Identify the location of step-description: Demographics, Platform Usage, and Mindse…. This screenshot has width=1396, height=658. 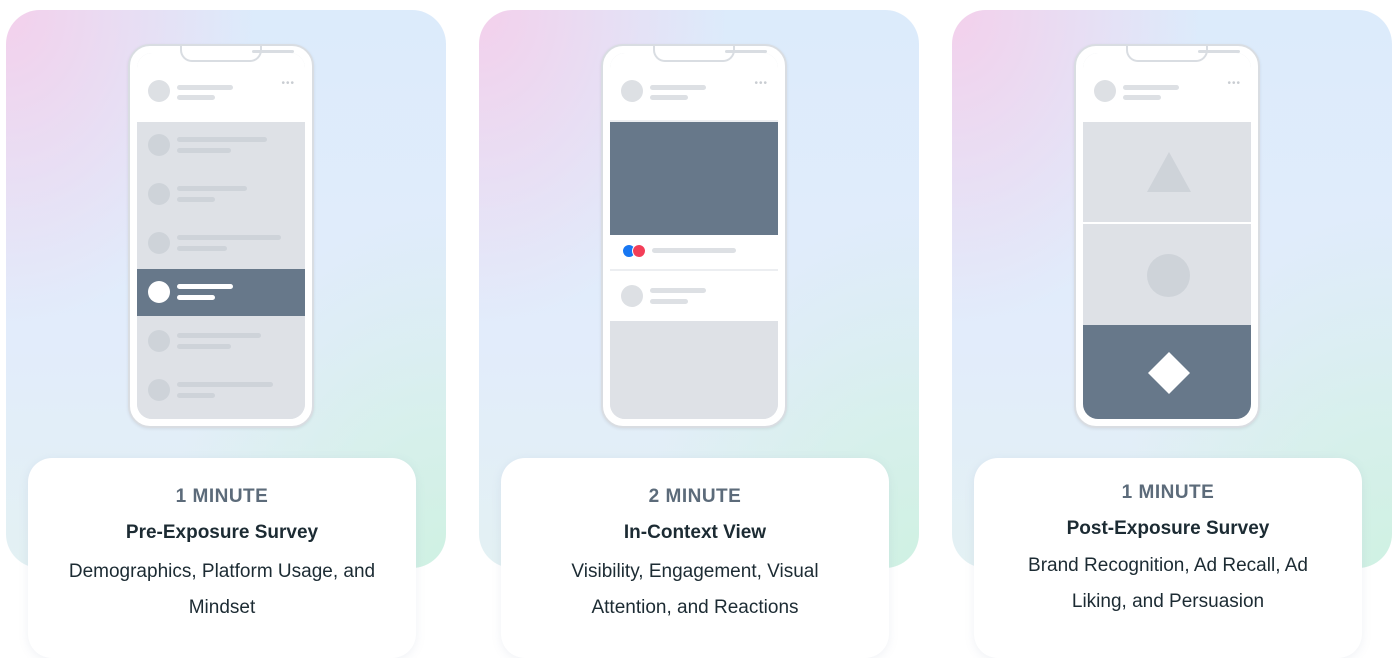
(222, 589).